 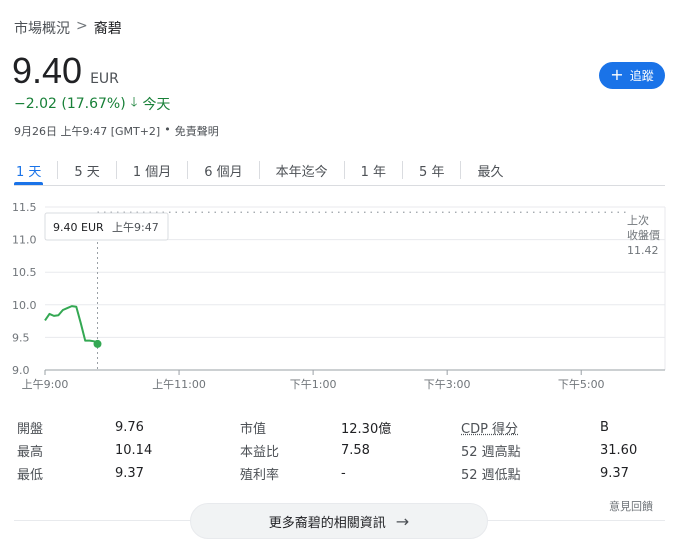 What do you see at coordinates (78, 227) in the screenshot?
I see `tooltip-price: 9.40 EUR` at bounding box center [78, 227].